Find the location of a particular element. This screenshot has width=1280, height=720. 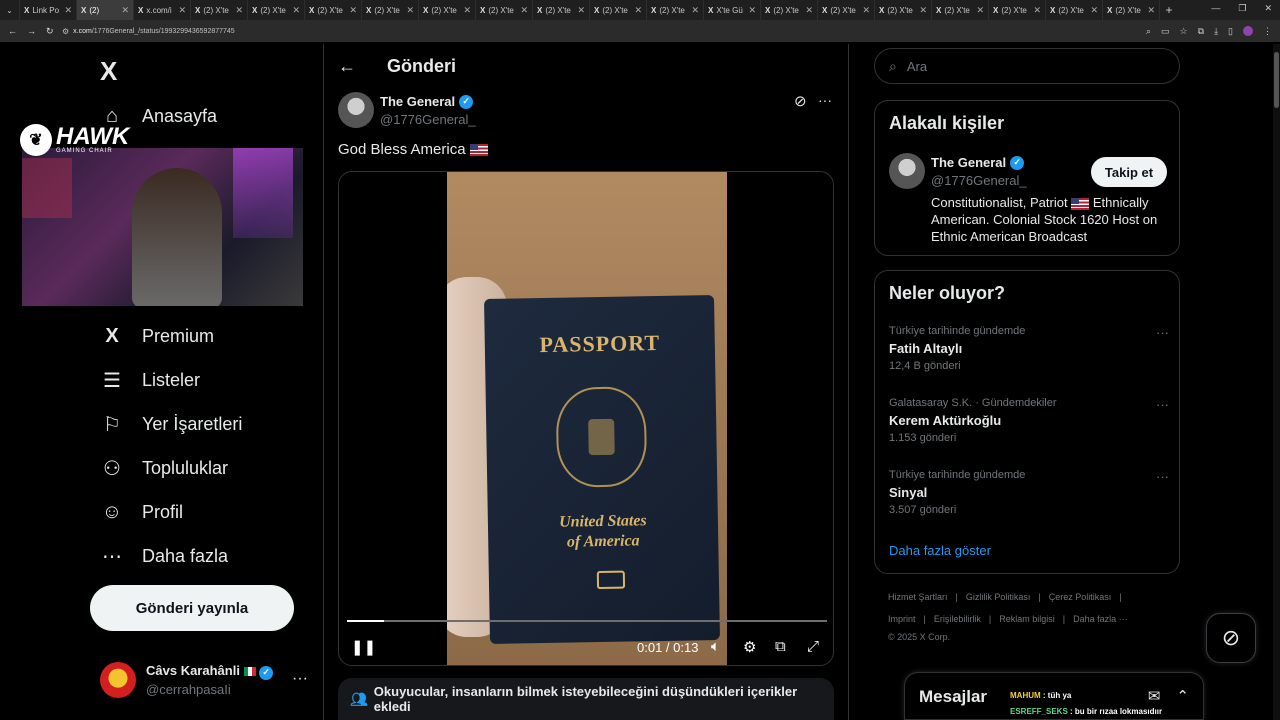

star-icon: ☆ is located at coordinates (1184, 31).